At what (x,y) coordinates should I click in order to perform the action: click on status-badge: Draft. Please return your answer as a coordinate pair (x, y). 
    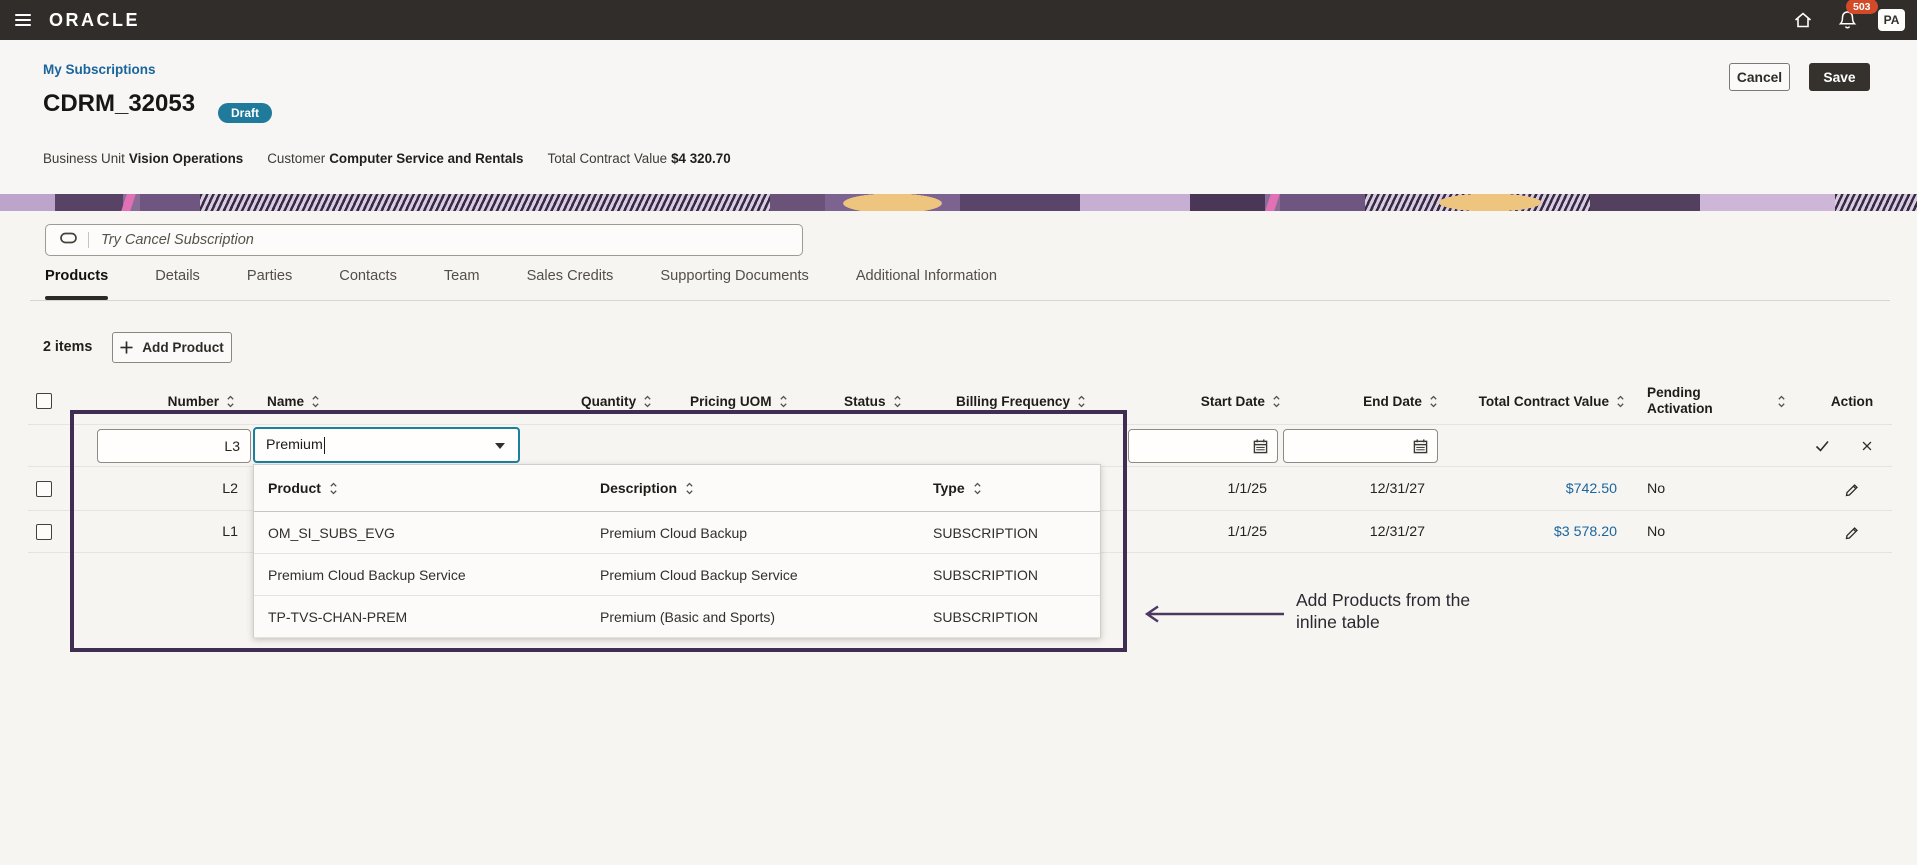
    Looking at the image, I should click on (245, 113).